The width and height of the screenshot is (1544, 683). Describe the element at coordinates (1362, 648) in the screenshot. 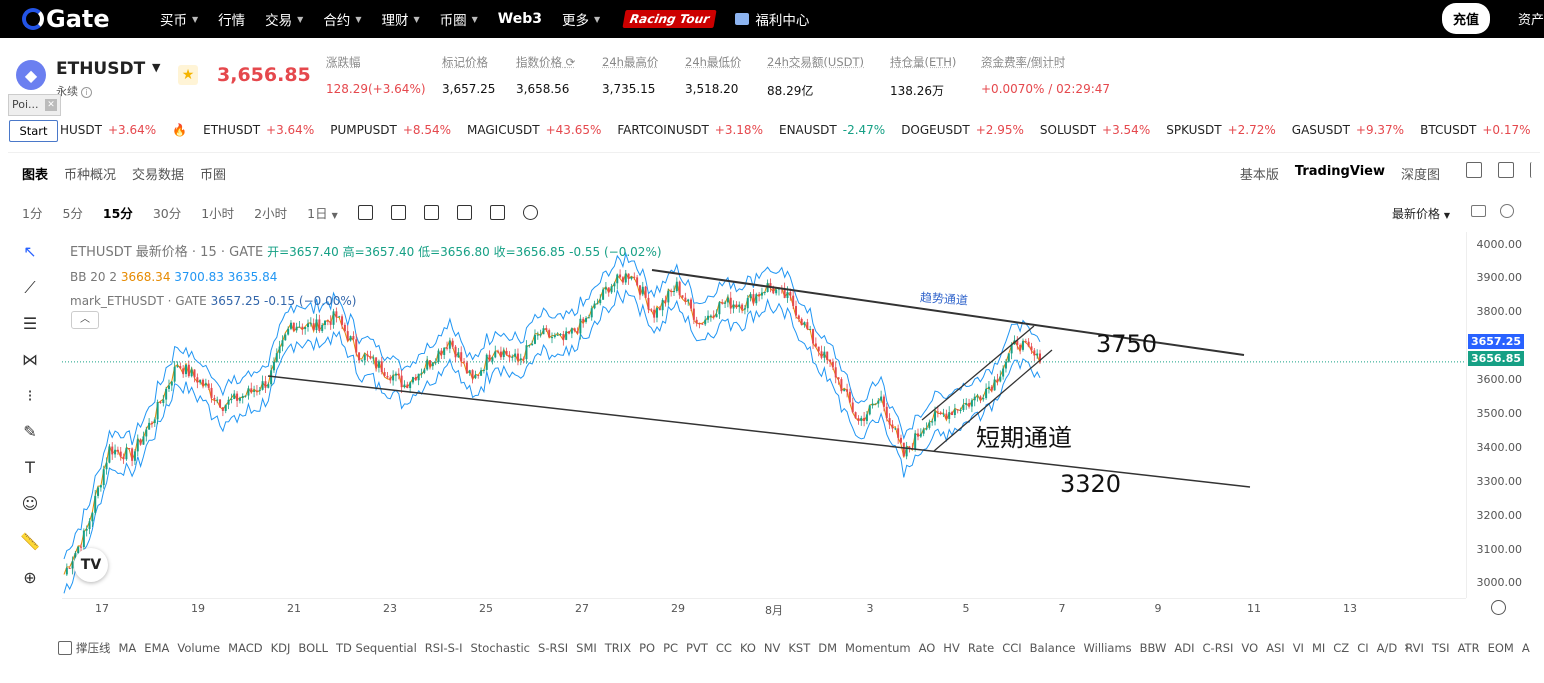

I see `indicator-ci: CI` at that location.